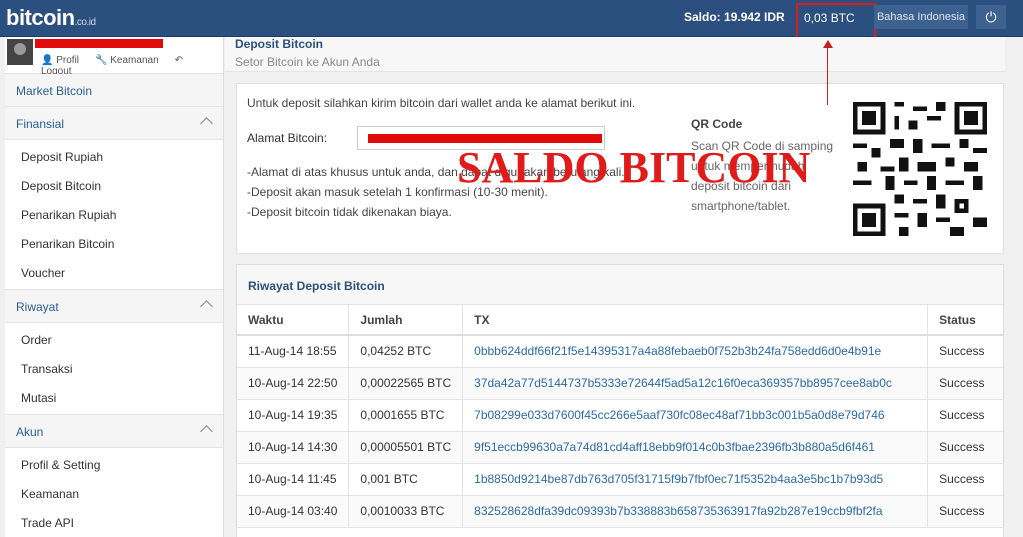  I want to click on cell-jumlah: 0,00022565 BTC, so click(406, 383).